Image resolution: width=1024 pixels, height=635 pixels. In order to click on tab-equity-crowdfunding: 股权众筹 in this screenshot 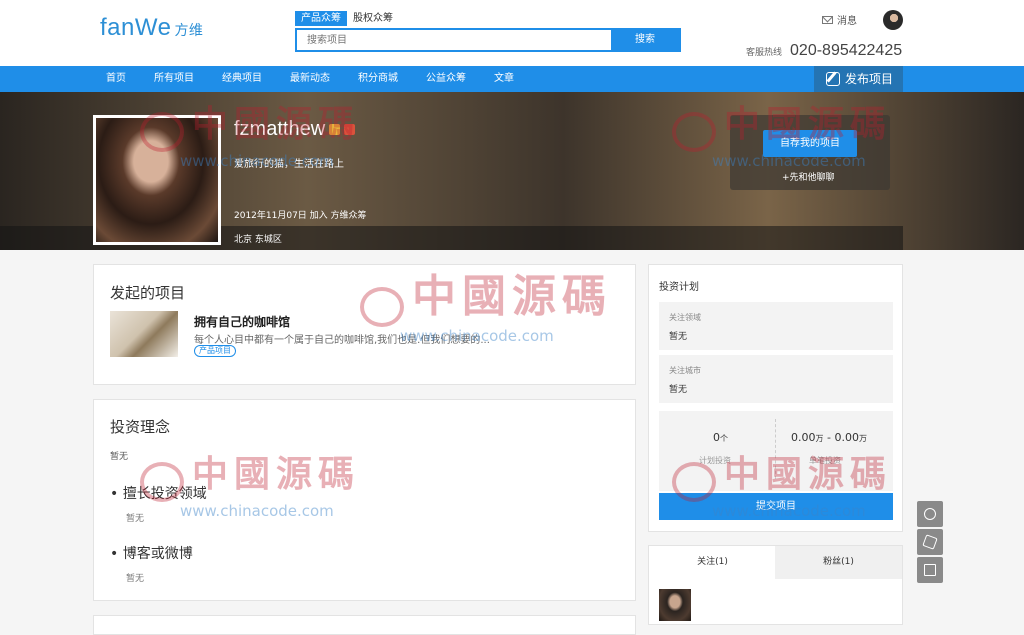, I will do `click(373, 18)`.